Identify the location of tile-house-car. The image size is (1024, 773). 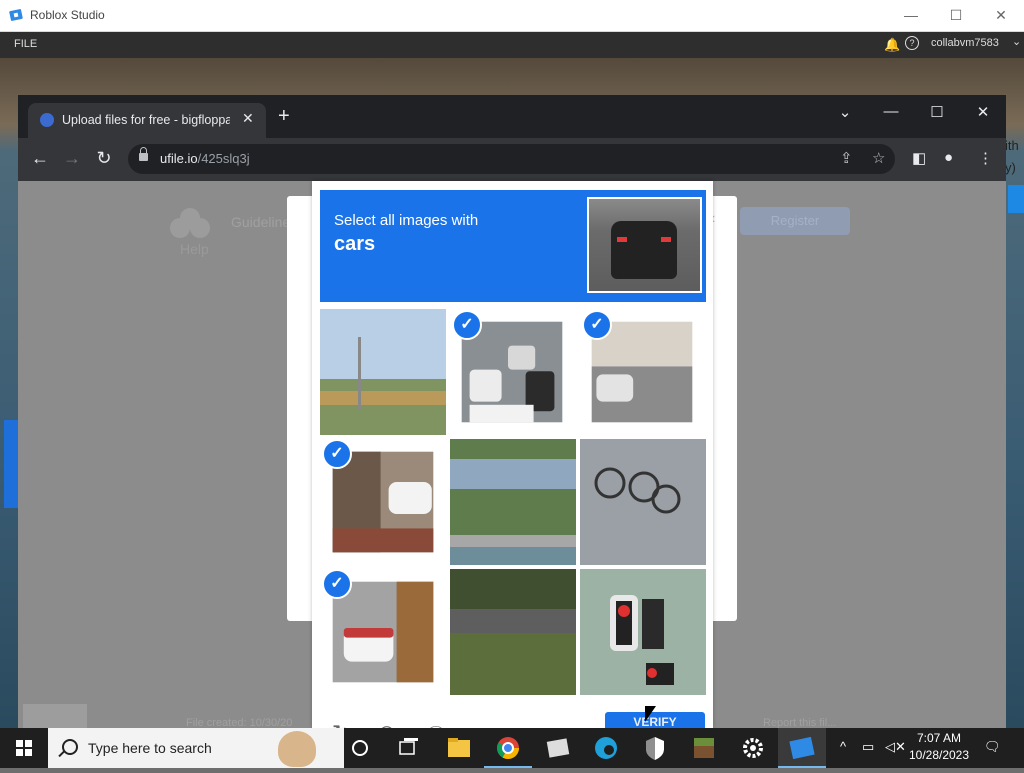
(383, 502).